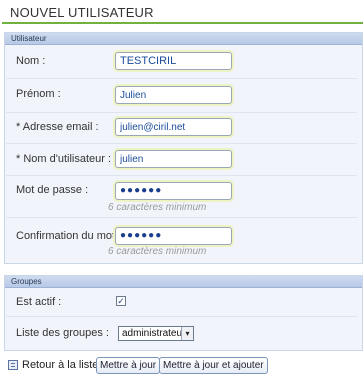  What do you see at coordinates (64, 159) in the screenshot?
I see `username-label: * Nom d'utilisateur :` at bounding box center [64, 159].